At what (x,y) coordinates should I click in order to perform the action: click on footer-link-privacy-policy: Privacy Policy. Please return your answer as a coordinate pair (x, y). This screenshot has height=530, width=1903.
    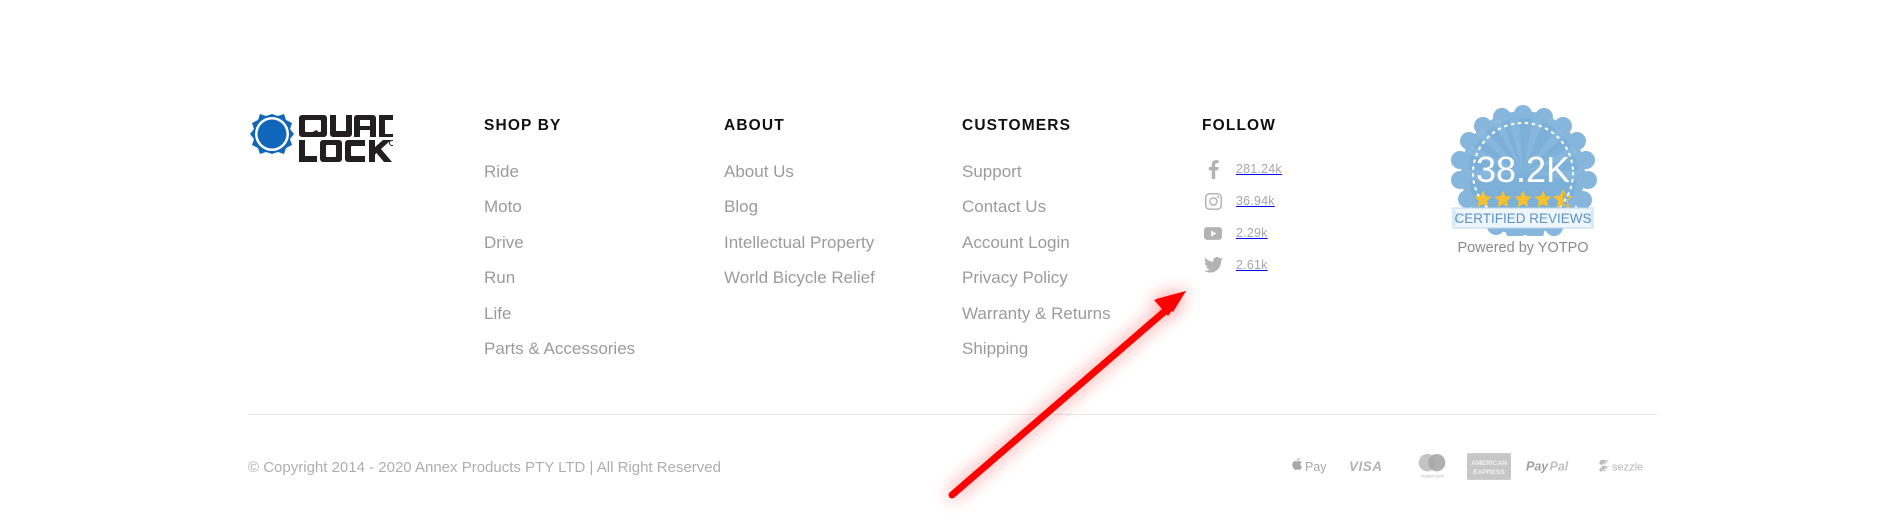
    Looking at the image, I should click on (1077, 277).